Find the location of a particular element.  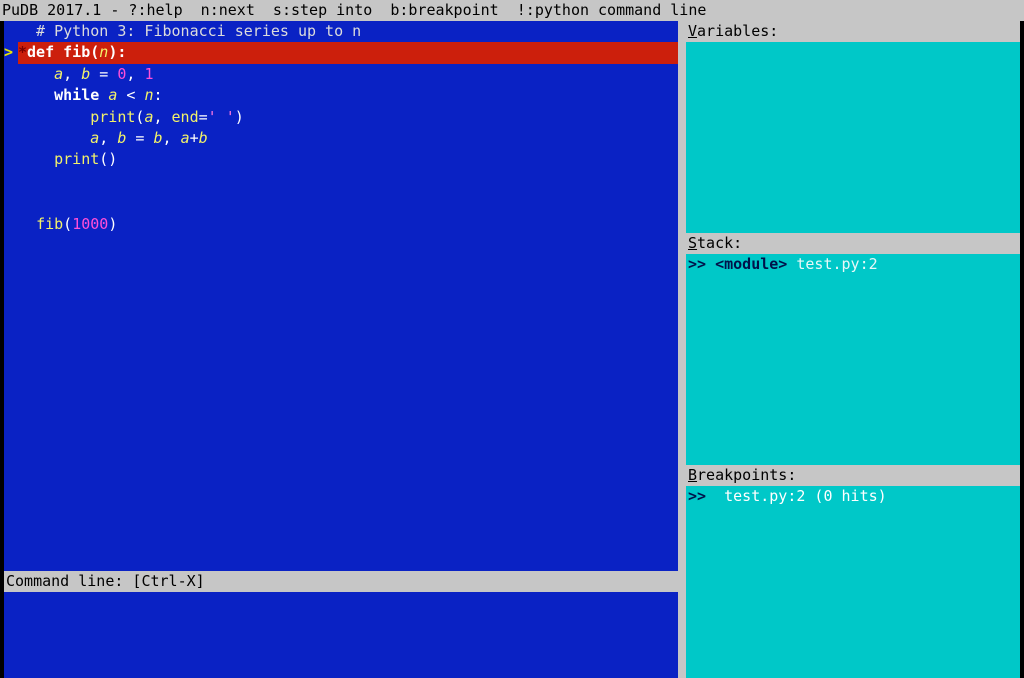

source-line: while a < n: is located at coordinates (341, 95).